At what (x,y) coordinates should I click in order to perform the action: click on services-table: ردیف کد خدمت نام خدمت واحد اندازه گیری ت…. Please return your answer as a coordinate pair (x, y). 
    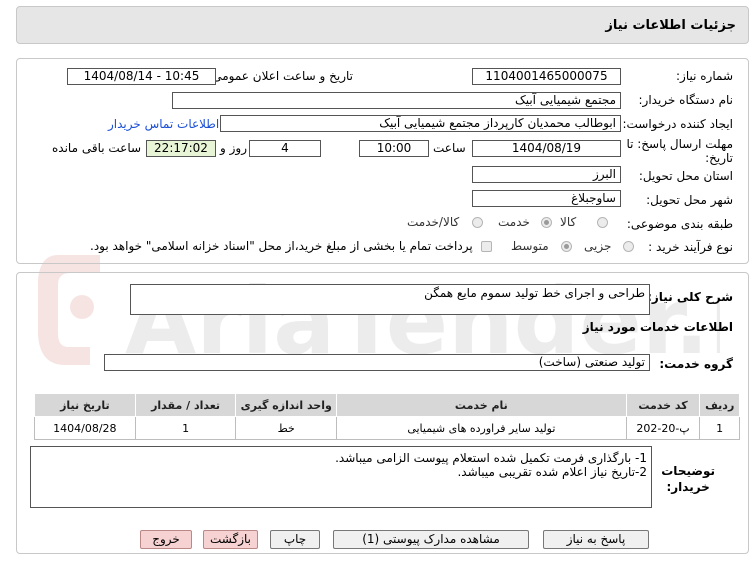
    Looking at the image, I should click on (387, 416).